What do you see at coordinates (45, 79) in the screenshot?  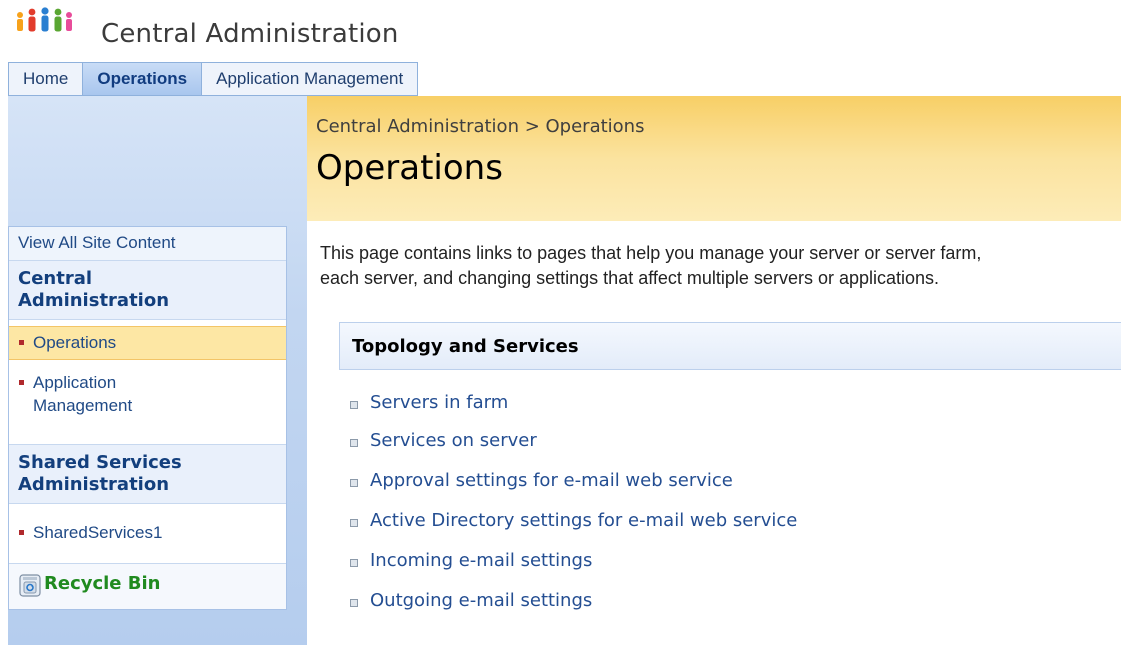 I see `tab-home: Home` at bounding box center [45, 79].